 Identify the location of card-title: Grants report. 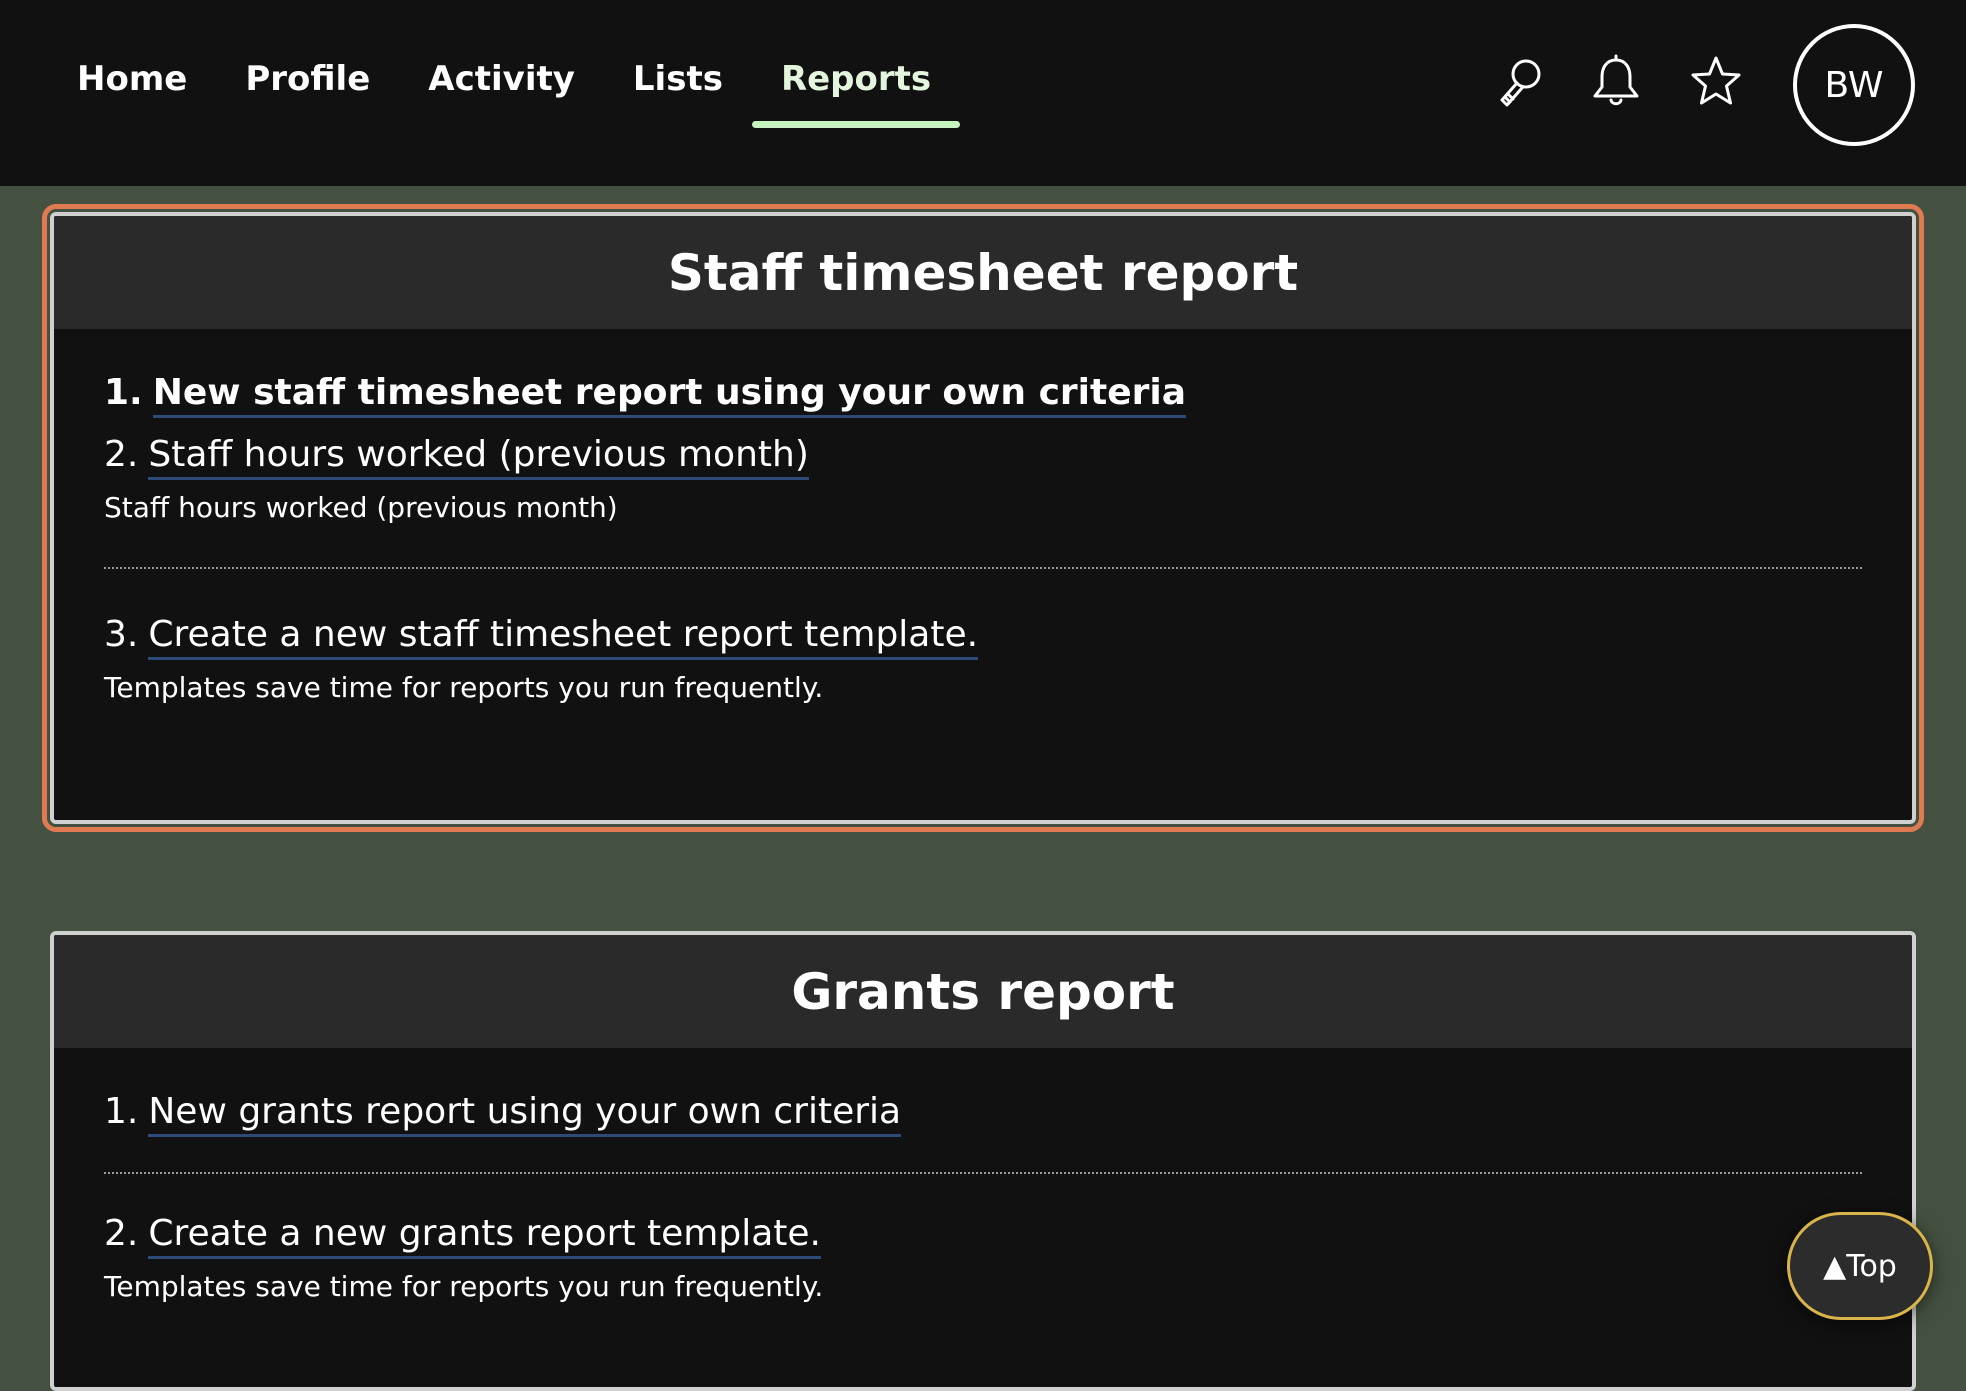
(983, 991).